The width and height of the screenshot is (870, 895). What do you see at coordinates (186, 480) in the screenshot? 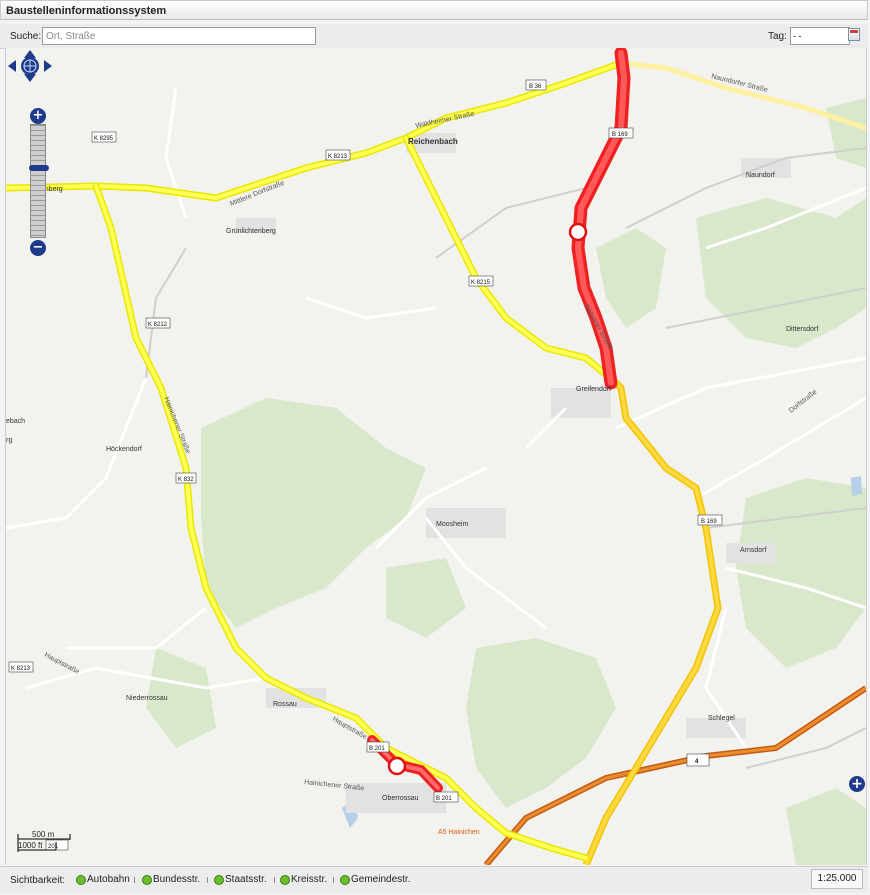
I see `road-shield: K 832` at bounding box center [186, 480].